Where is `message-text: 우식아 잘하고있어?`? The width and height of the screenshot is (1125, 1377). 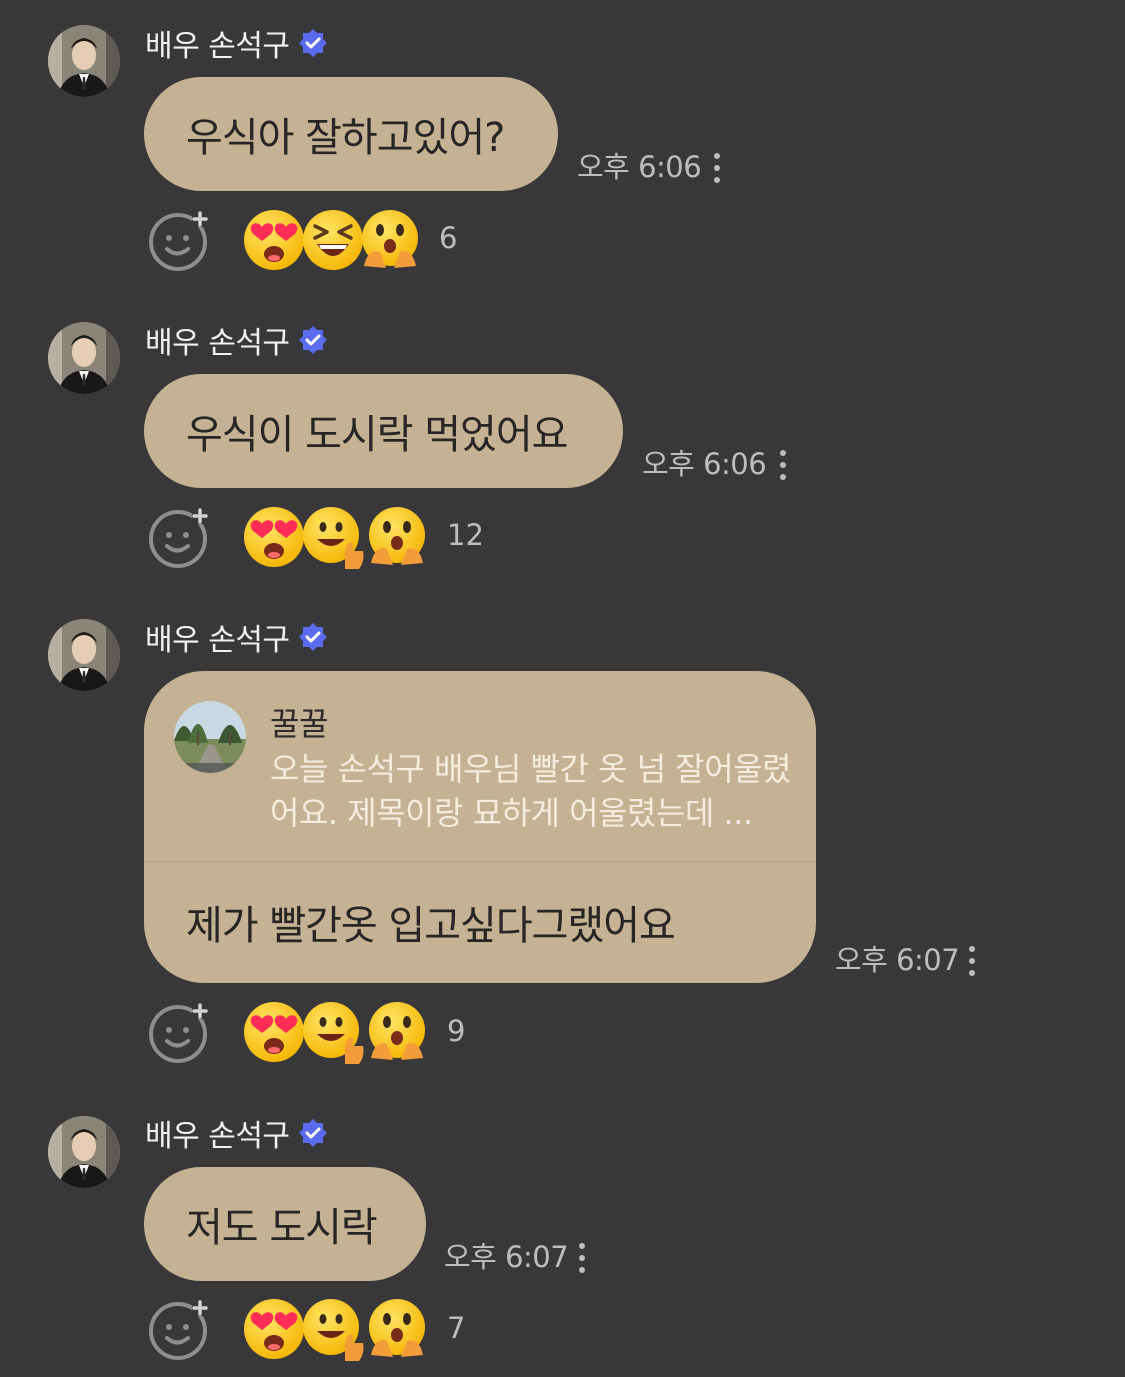 message-text: 우식아 잘하고있어? is located at coordinates (345, 138).